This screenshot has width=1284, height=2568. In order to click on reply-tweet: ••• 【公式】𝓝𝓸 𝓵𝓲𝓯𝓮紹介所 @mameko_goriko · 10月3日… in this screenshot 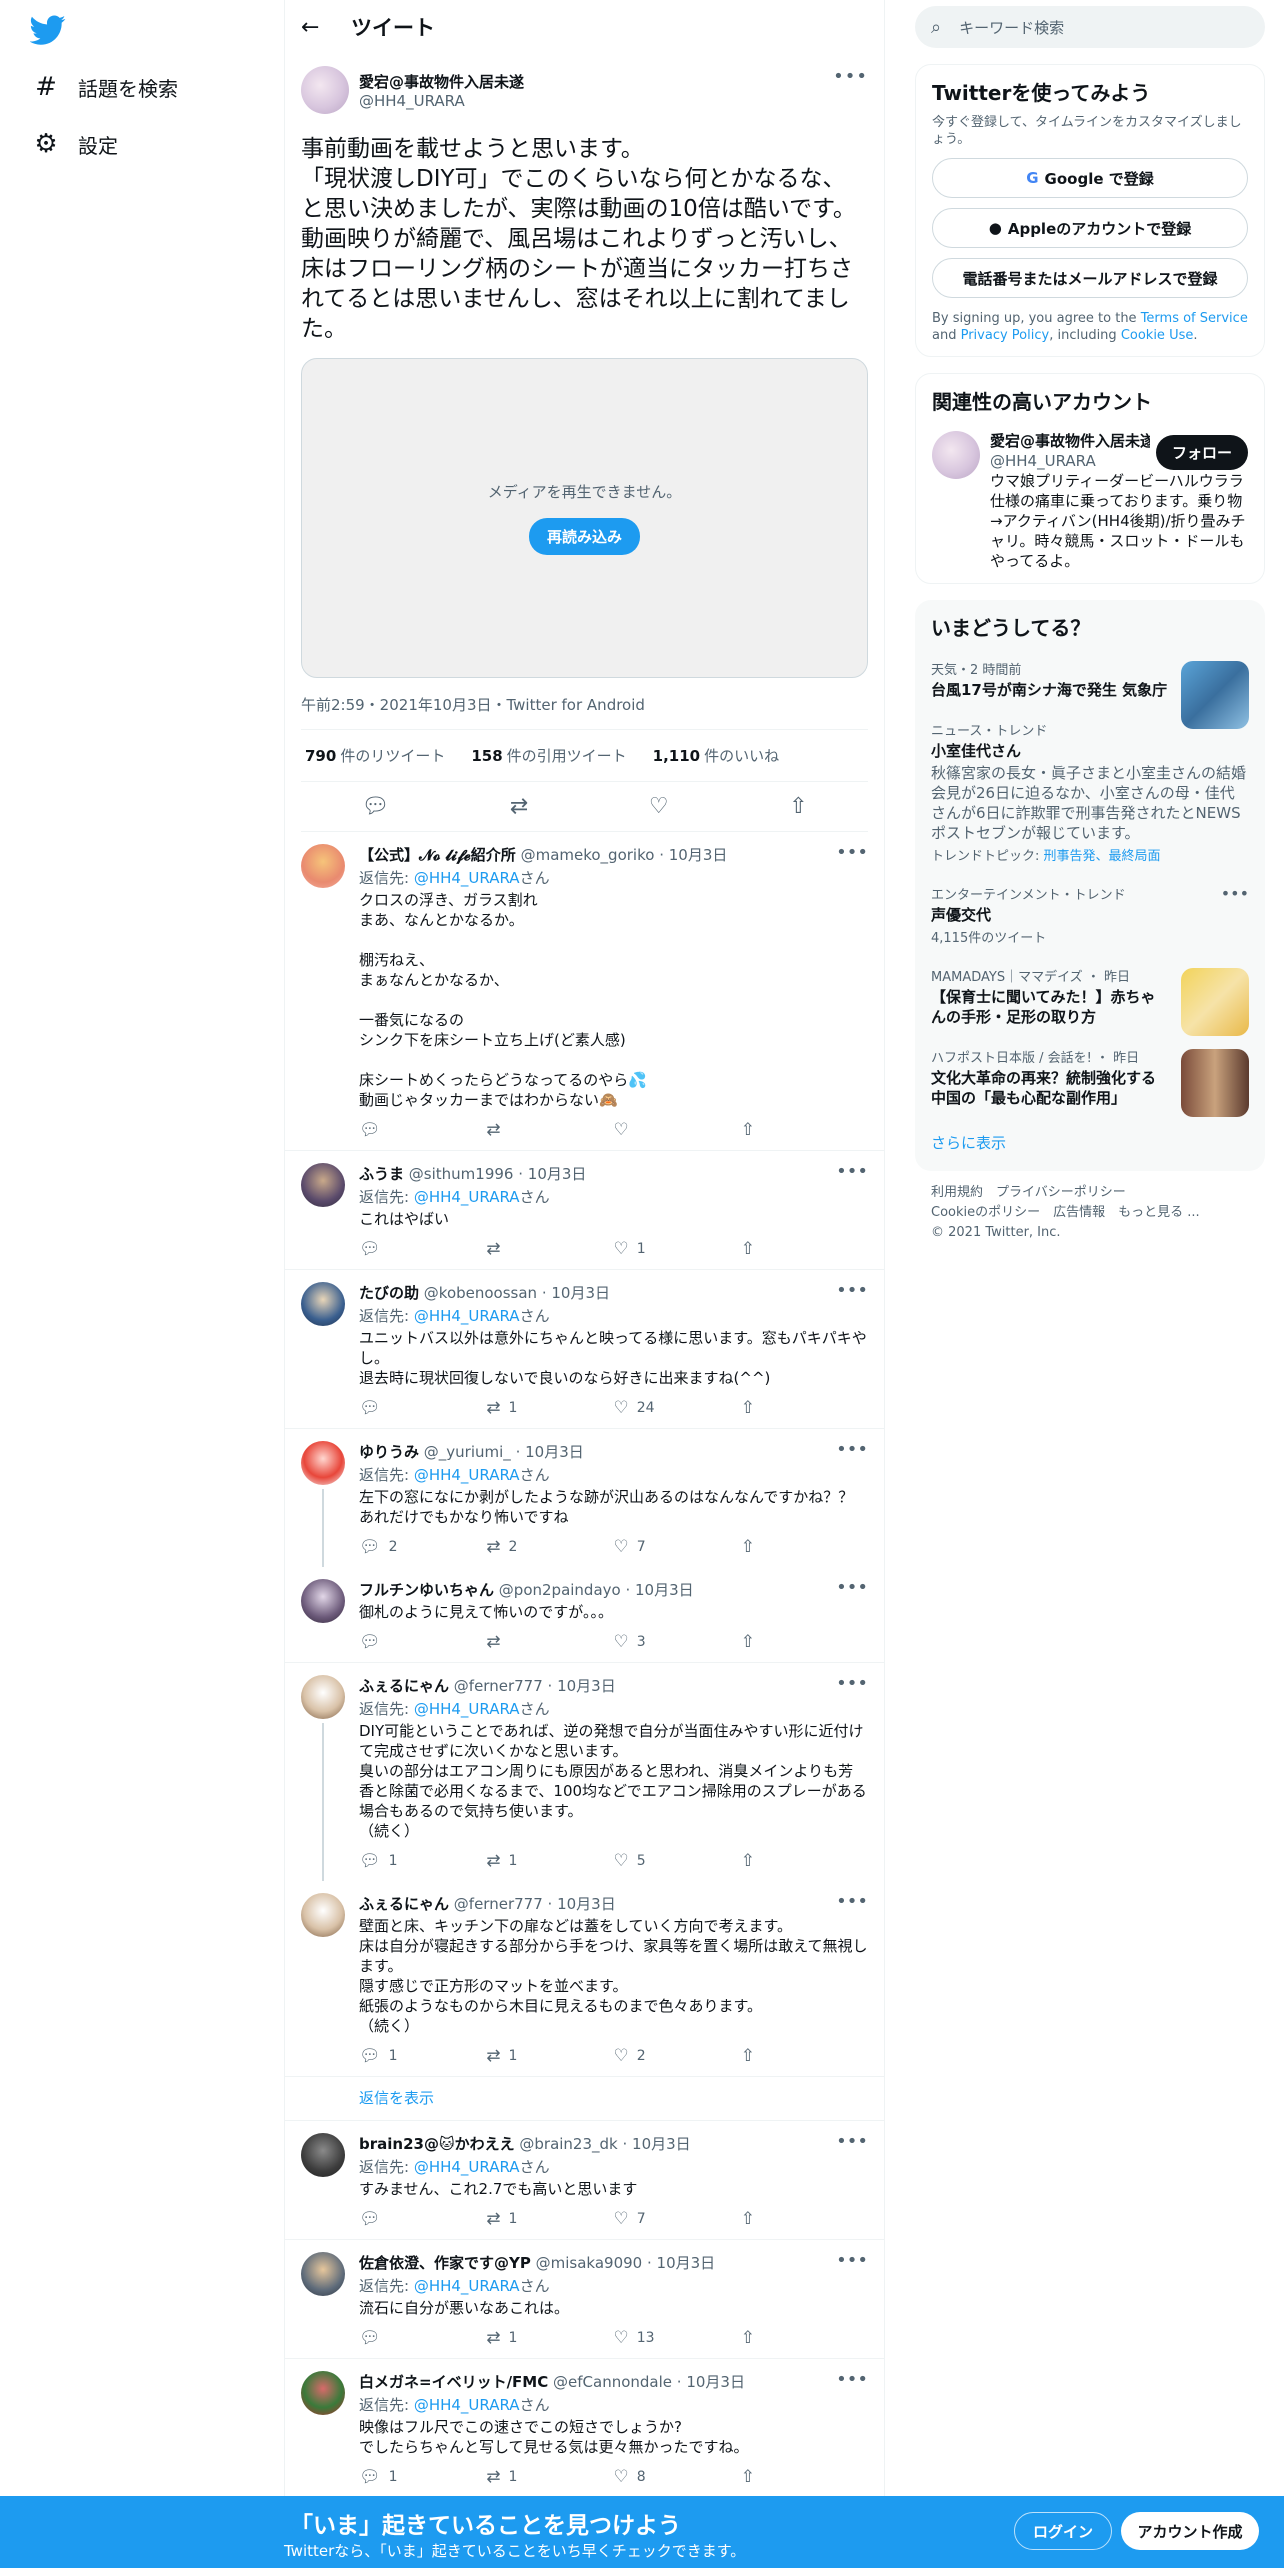, I will do `click(584, 991)`.